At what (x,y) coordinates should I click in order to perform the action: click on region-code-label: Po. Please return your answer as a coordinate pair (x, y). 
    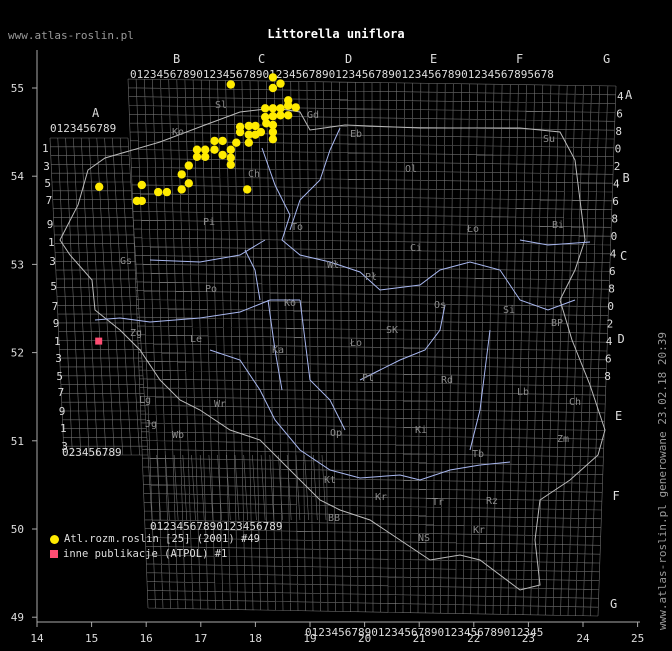
    Looking at the image, I should click on (211, 289).